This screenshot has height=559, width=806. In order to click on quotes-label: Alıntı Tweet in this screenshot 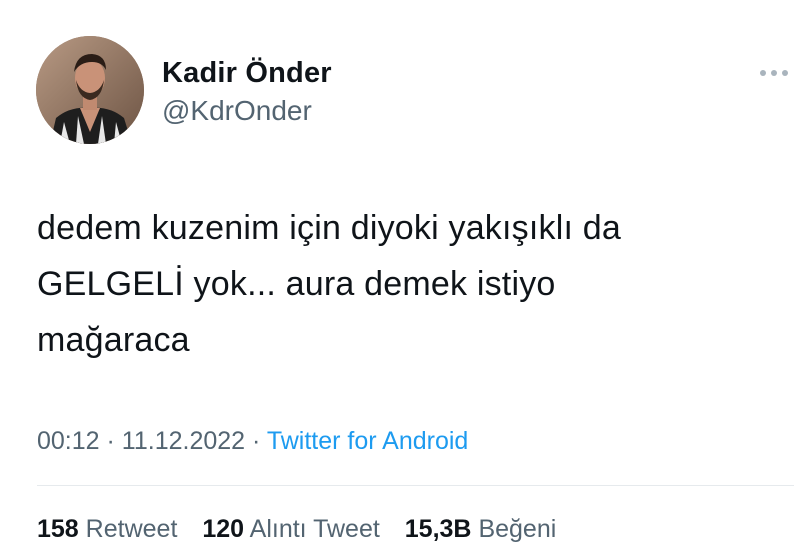, I will do `click(314, 529)`.